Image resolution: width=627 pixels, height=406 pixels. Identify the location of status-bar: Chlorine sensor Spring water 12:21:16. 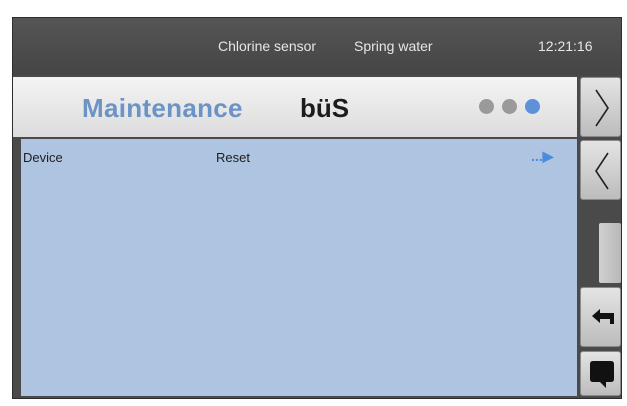
(317, 46).